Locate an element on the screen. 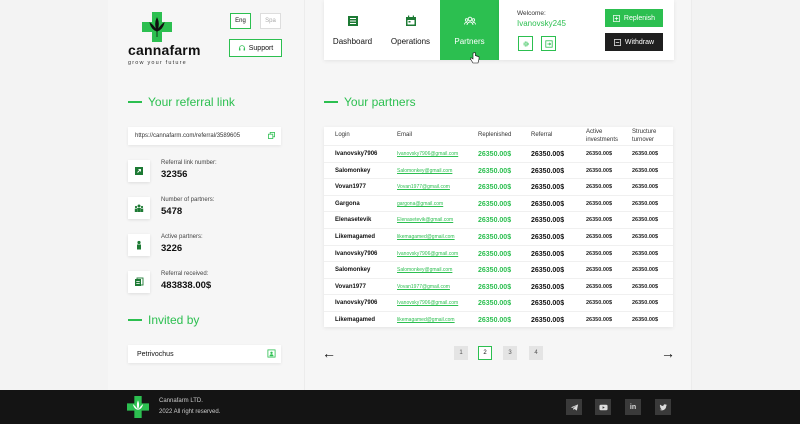 This screenshot has height=424, width=800. page-3-button: 3 is located at coordinates (510, 353).